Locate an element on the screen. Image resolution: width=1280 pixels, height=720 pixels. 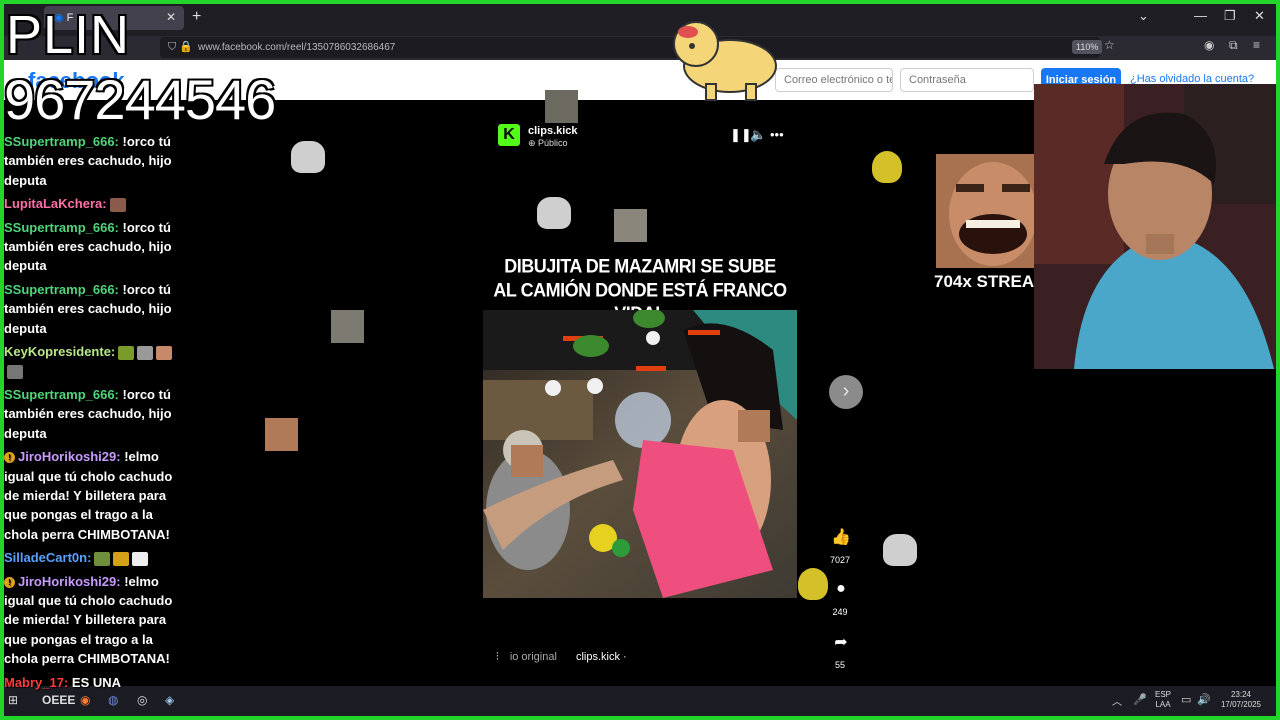
plin-label: PLIN is located at coordinates (68, 35).